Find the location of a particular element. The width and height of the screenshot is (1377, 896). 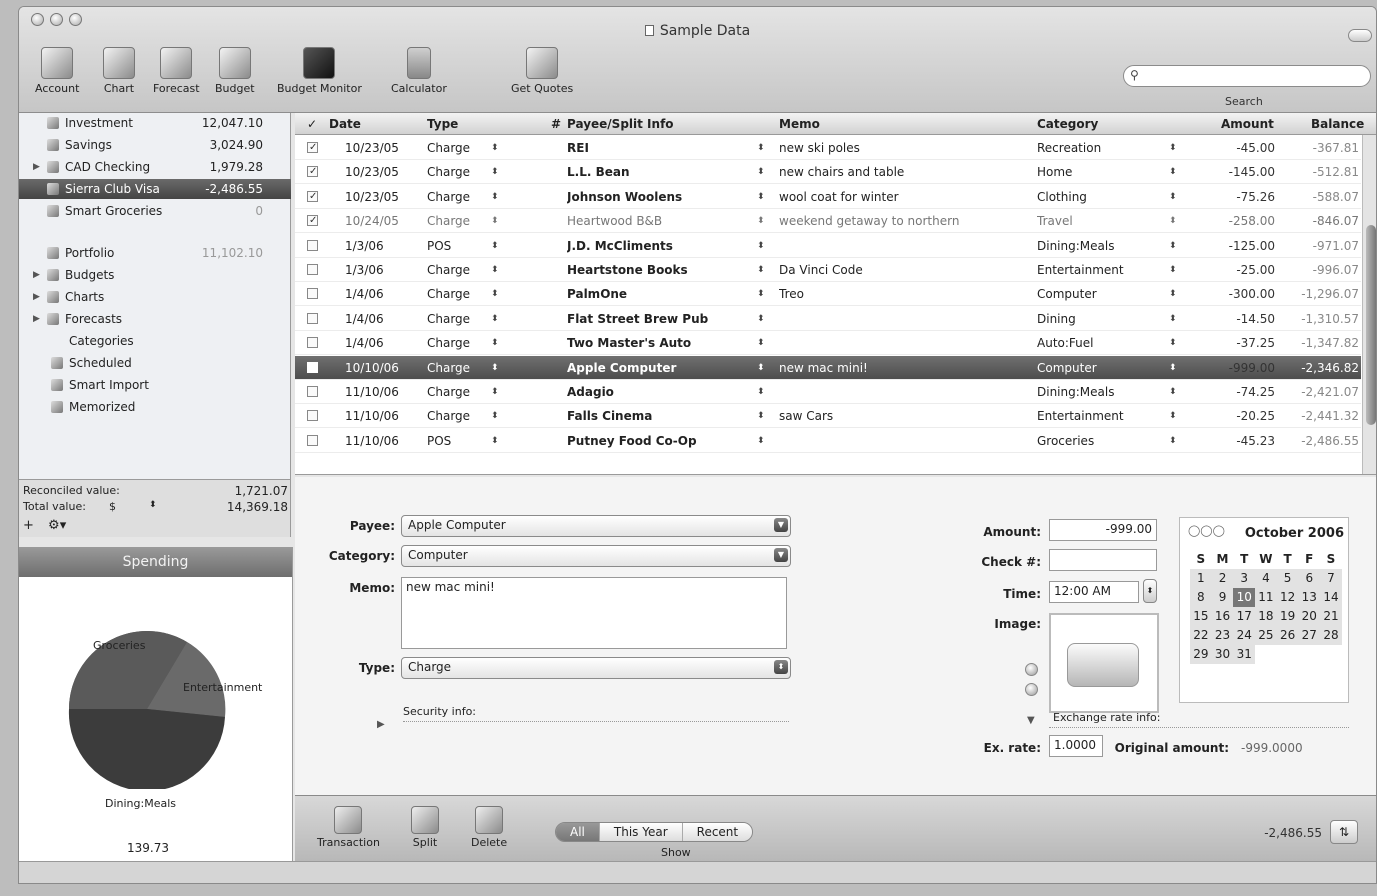

calendar-day: 19 is located at coordinates (1287, 616).